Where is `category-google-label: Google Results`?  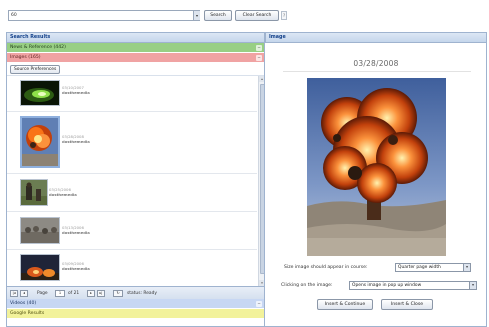 category-google-label: Google Results is located at coordinates (27, 313).